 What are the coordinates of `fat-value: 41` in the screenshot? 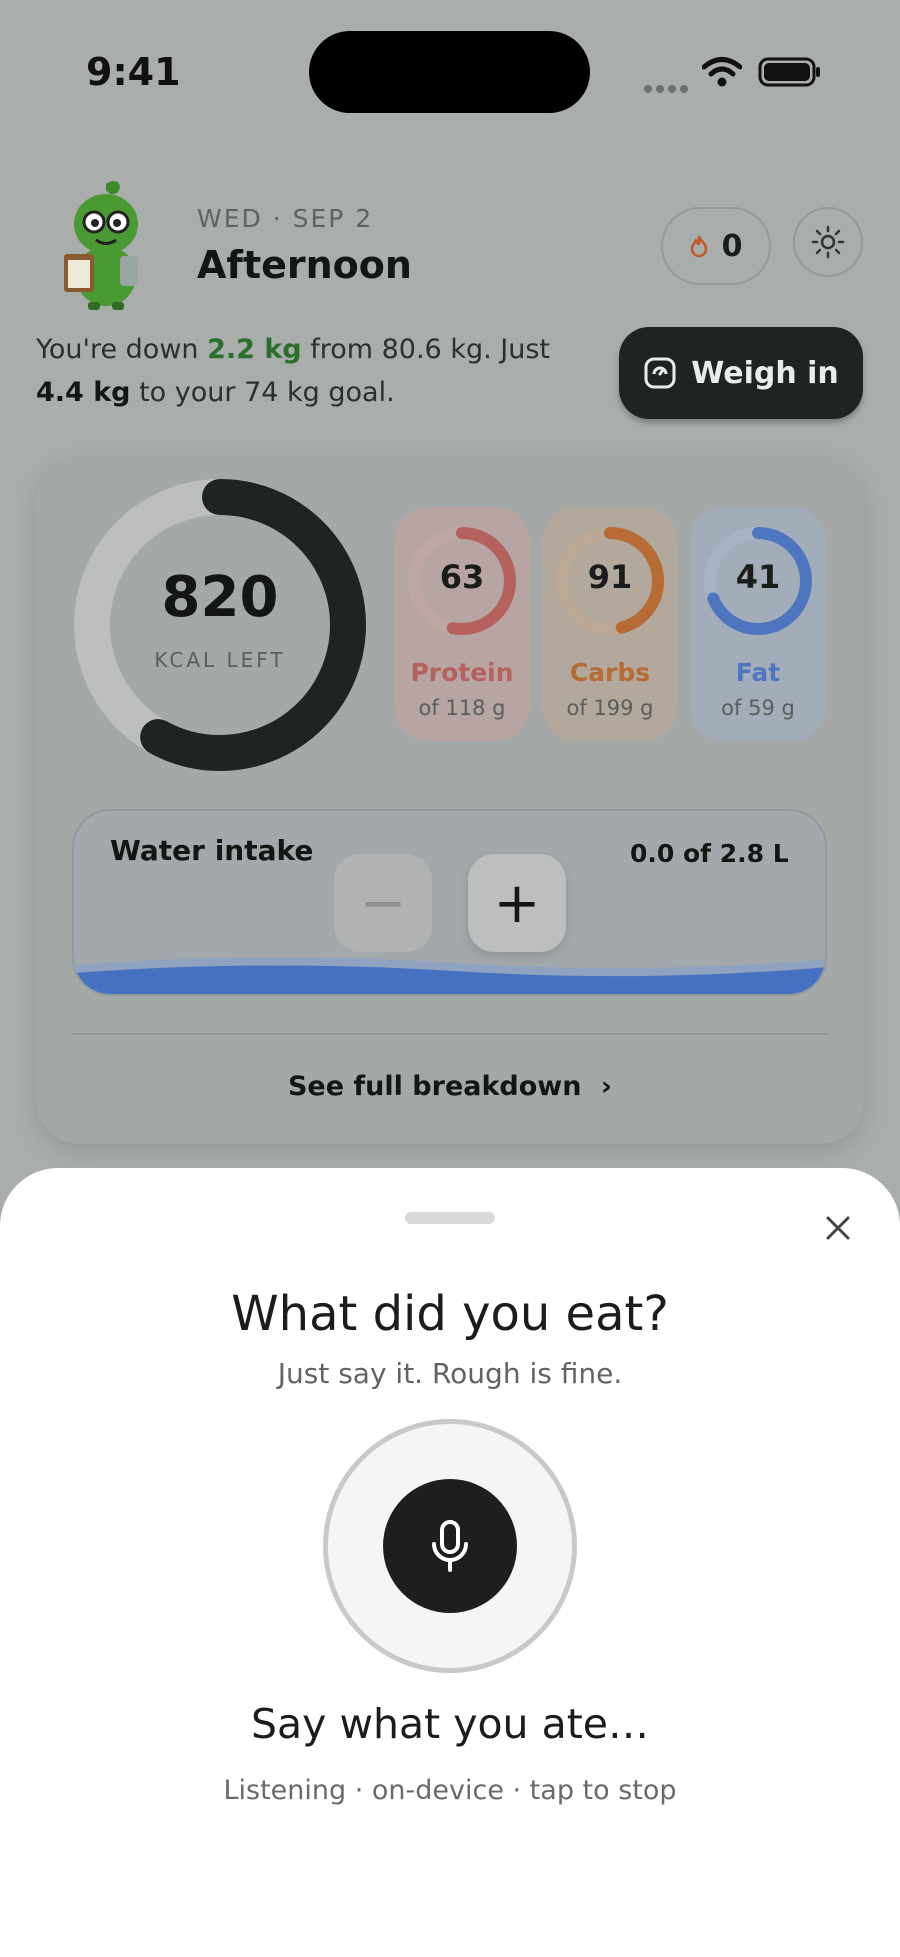 It's located at (758, 577).